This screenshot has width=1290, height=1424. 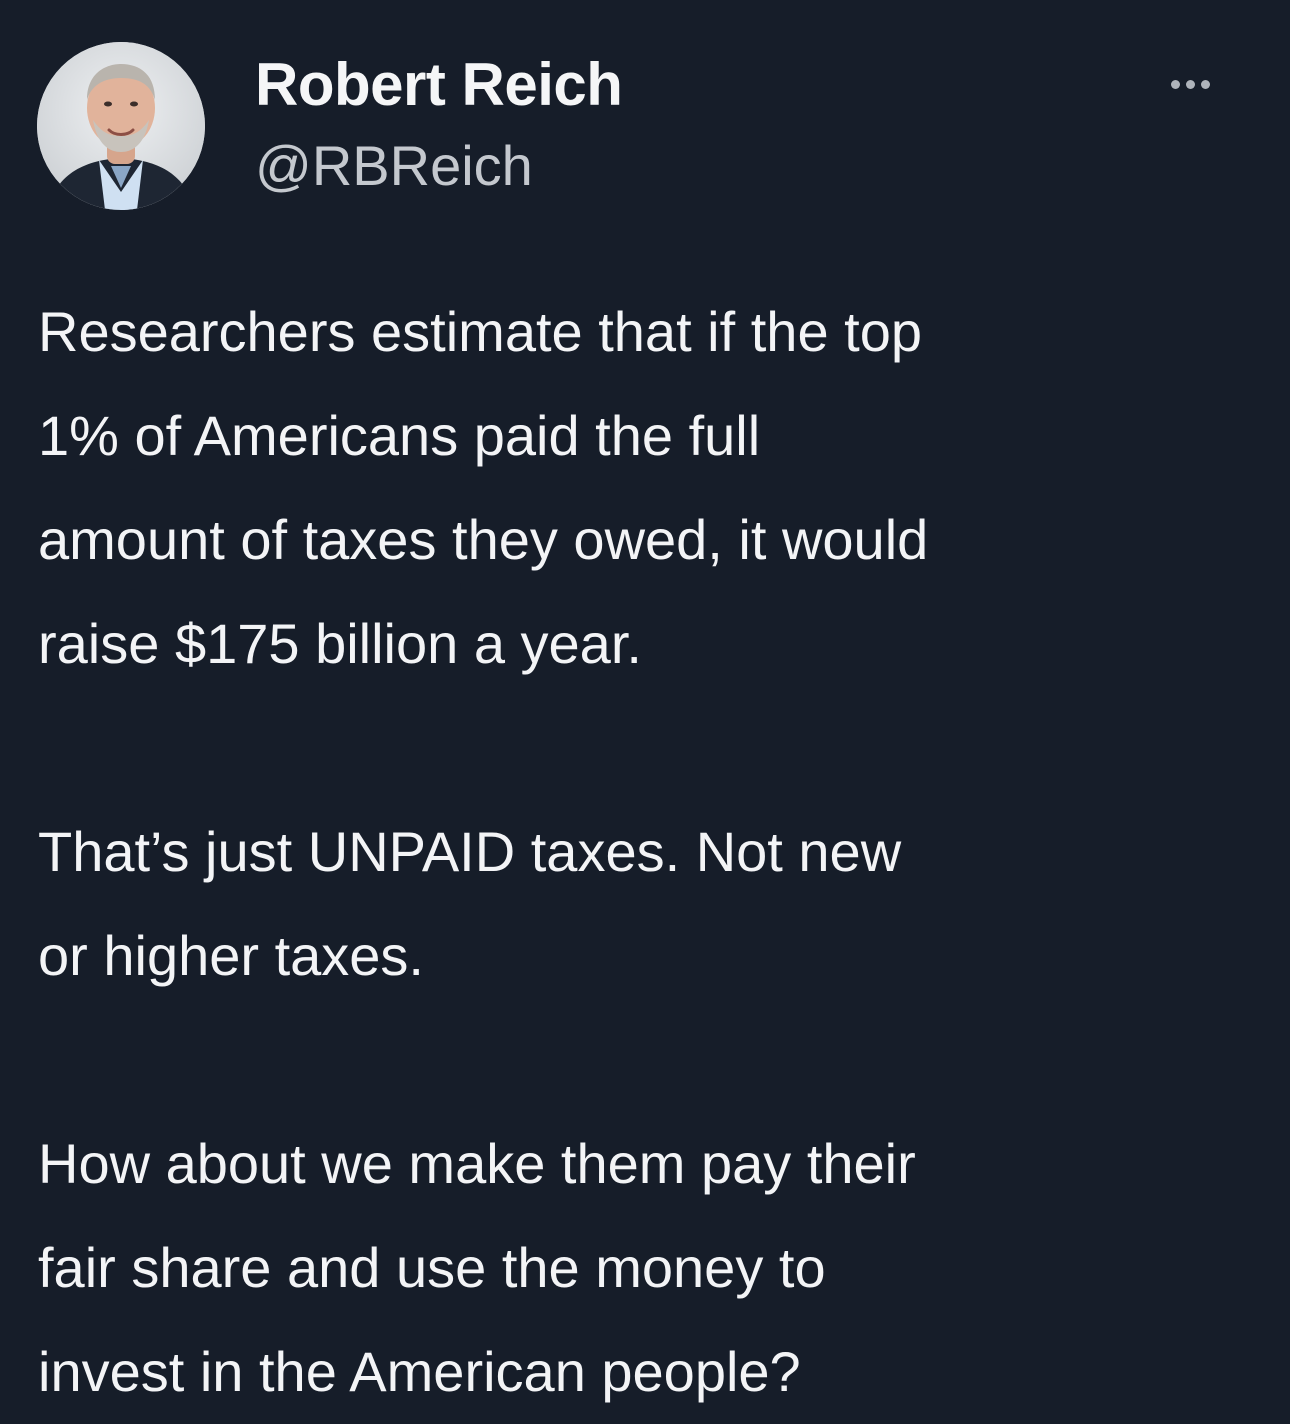 What do you see at coordinates (477, 1163) in the screenshot?
I see `tweet-line: How about we make them pay their` at bounding box center [477, 1163].